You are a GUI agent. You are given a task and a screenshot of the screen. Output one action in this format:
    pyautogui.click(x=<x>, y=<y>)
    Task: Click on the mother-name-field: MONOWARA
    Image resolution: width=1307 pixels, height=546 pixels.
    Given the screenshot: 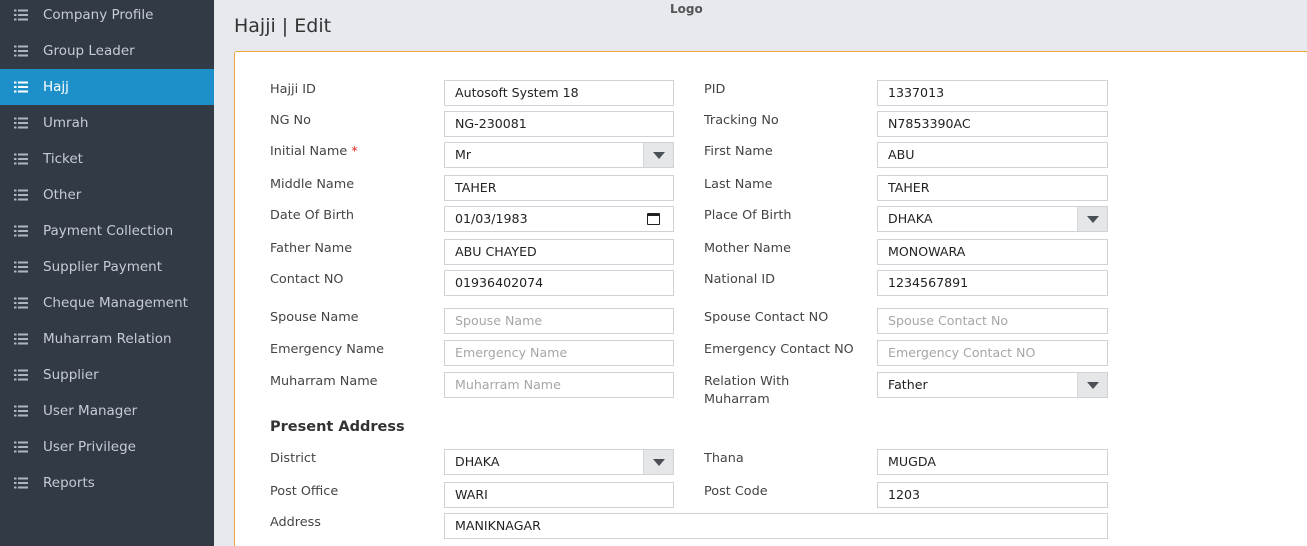 What is the action you would take?
    pyautogui.click(x=992, y=252)
    